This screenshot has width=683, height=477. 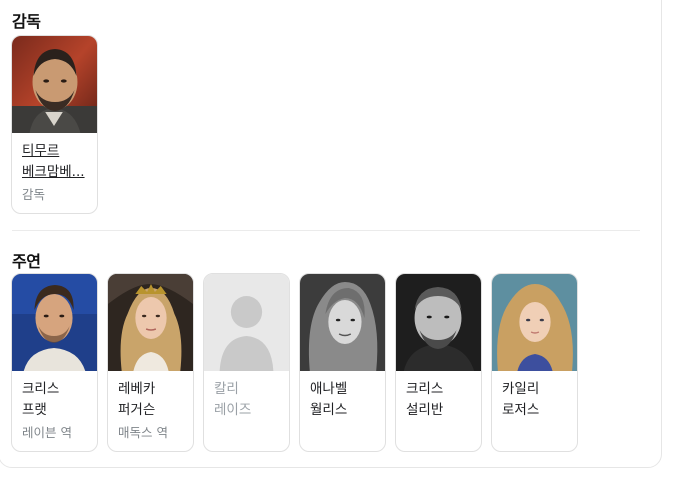 I want to click on cast-card: 카일리 로저스, so click(x=534, y=362).